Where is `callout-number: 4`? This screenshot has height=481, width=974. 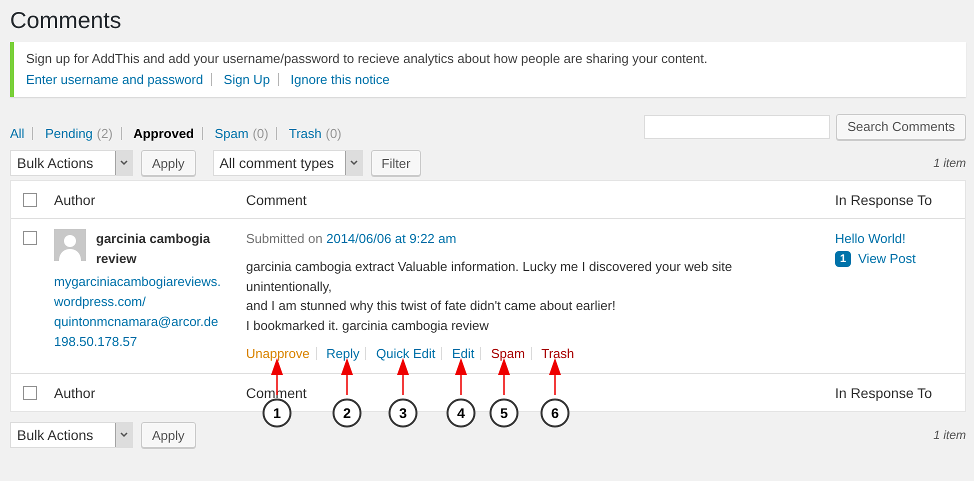 callout-number: 4 is located at coordinates (461, 413).